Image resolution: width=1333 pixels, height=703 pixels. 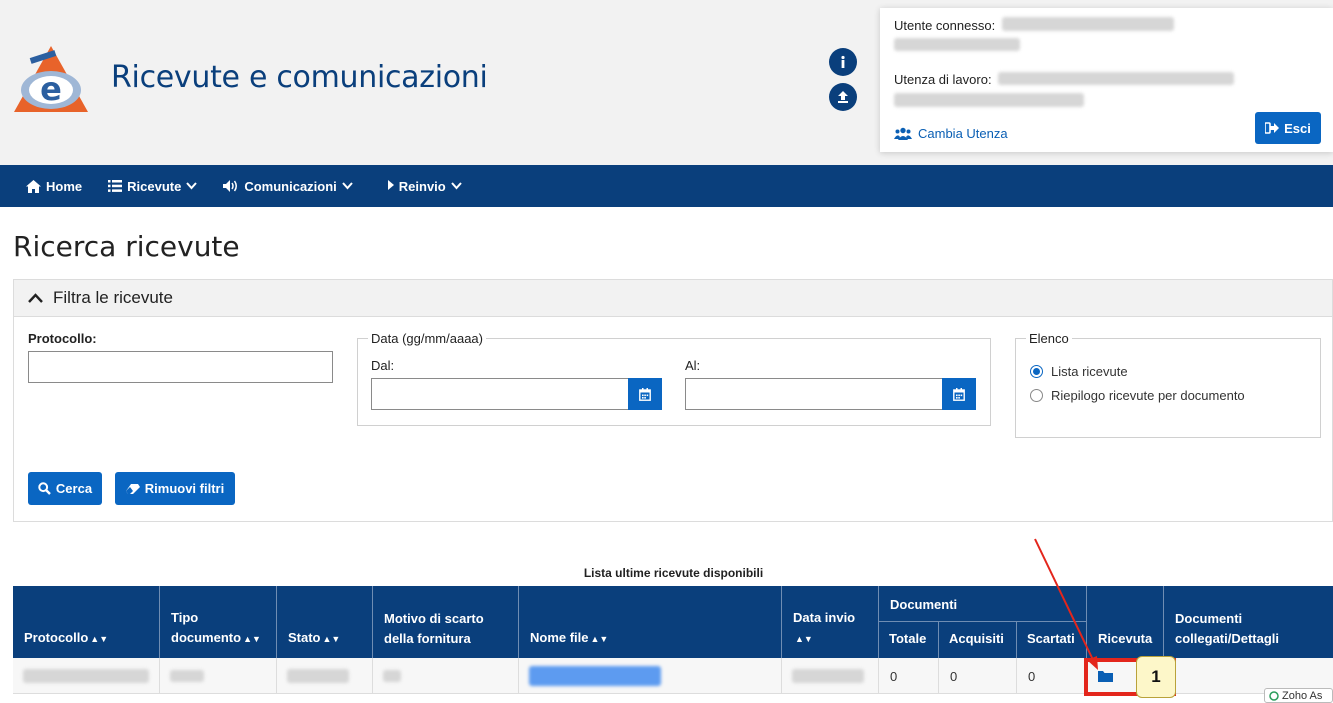 I want to click on annotation-badge: 1, so click(x=1156, y=677).